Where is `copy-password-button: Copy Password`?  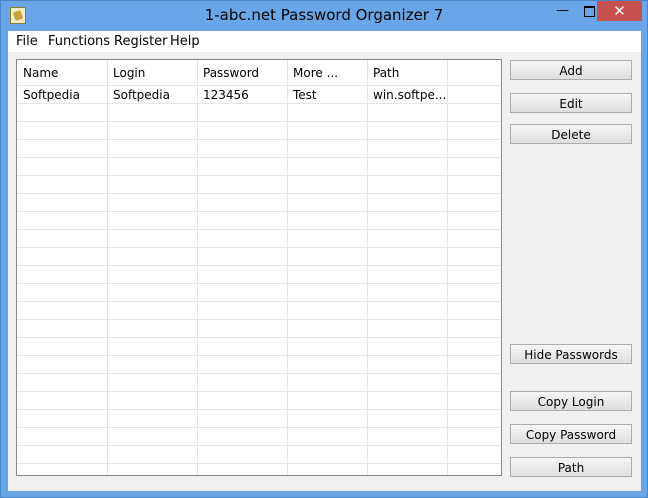
copy-password-button: Copy Password is located at coordinates (571, 434).